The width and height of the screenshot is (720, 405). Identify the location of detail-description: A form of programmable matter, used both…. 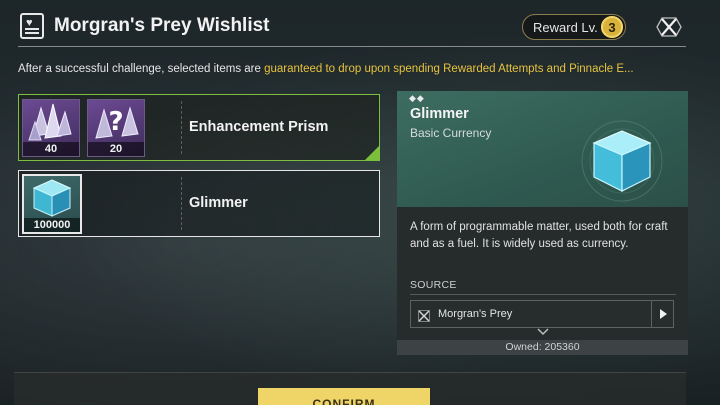
(539, 235).